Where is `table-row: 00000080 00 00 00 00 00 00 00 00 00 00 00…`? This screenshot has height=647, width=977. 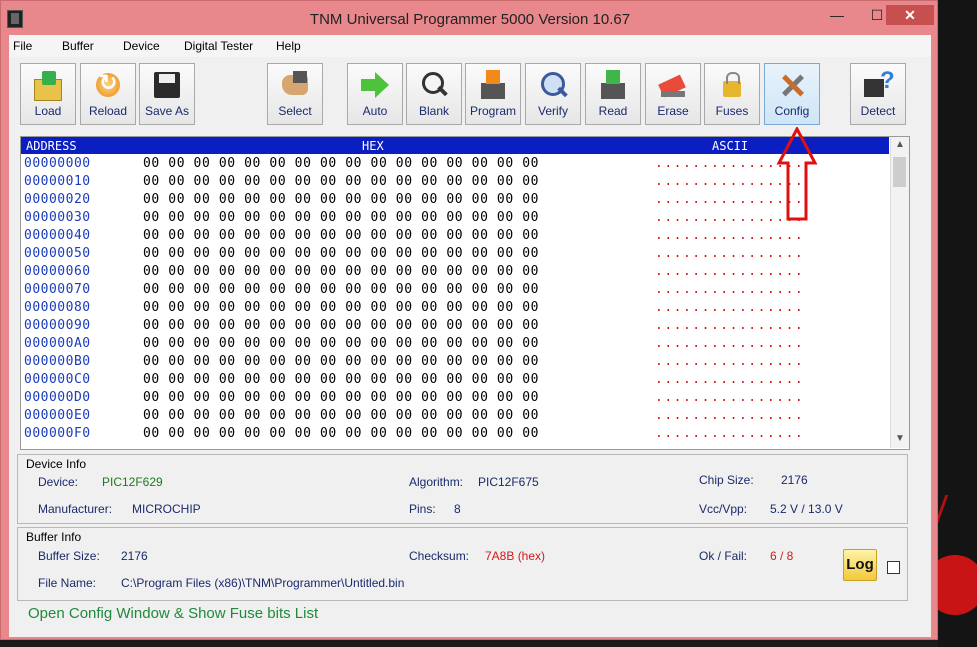
table-row: 00000080 00 00 00 00 00 00 00 00 00 00 00… is located at coordinates (455, 308).